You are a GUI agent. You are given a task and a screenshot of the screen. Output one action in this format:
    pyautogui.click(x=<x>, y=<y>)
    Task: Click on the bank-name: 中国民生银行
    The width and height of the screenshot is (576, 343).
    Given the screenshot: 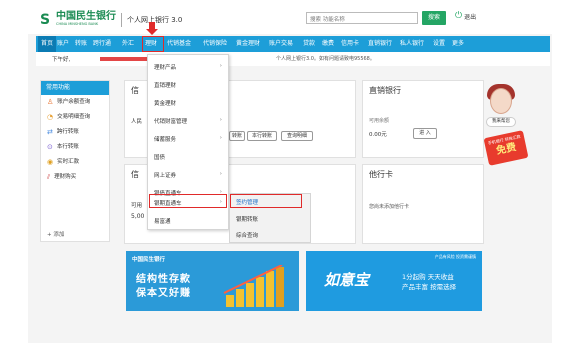 What is the action you would take?
    pyautogui.click(x=86, y=16)
    